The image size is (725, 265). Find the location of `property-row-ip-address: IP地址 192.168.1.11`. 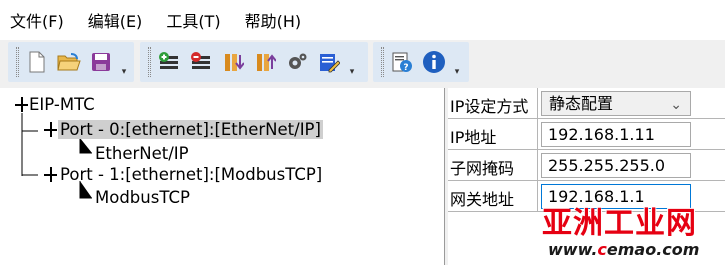

property-row-ip-address: IP地址 192.168.1.11 is located at coordinates (586, 134).